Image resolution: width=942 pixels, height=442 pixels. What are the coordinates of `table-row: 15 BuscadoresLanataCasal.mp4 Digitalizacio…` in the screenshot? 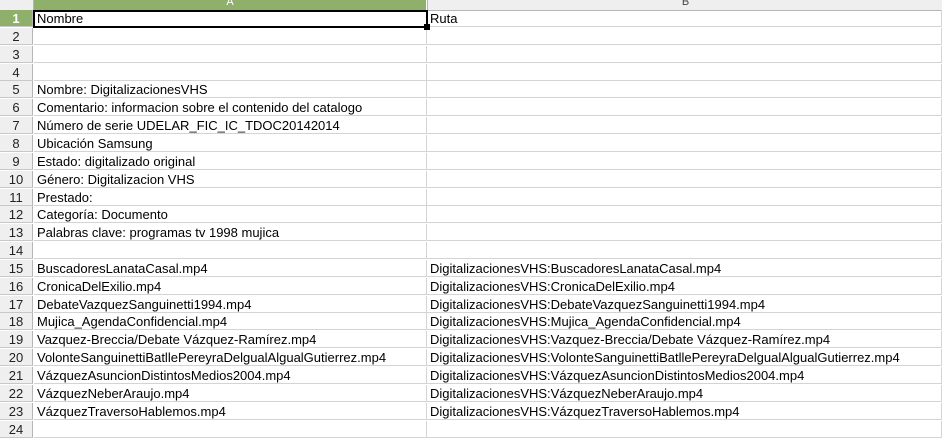 It's located at (471, 268).